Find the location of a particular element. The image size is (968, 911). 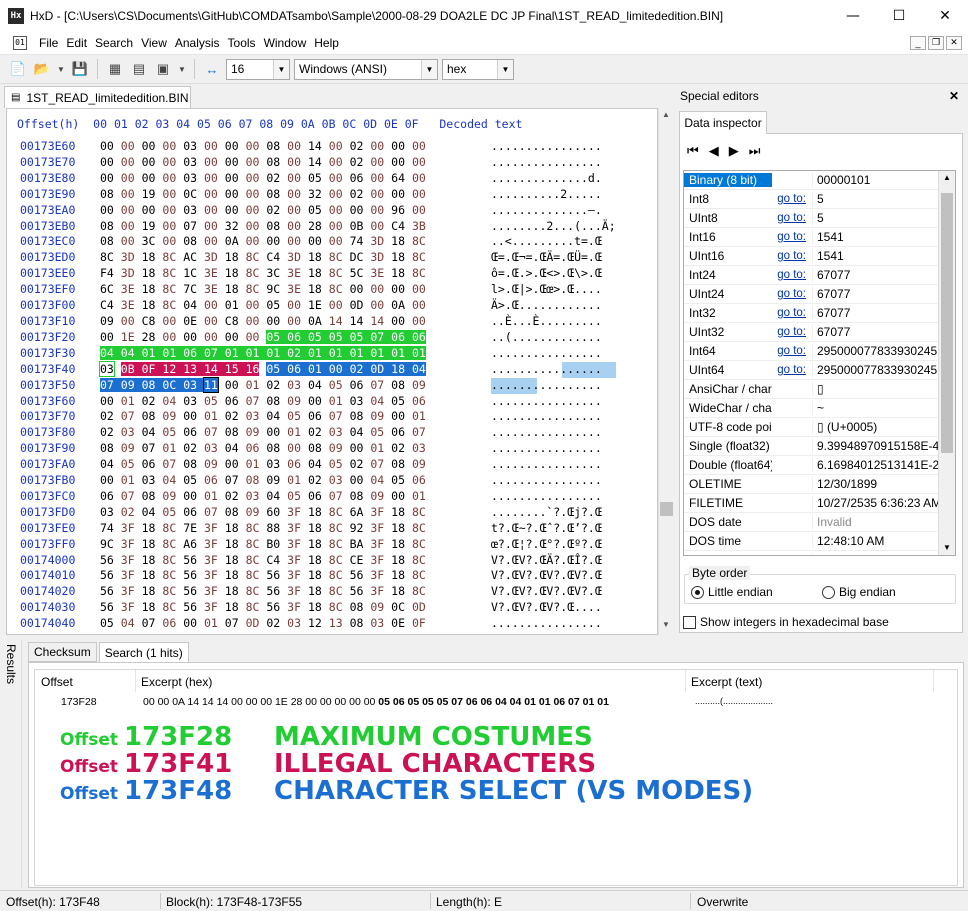

scroll-down-icon: ▼ is located at coordinates (666, 624).